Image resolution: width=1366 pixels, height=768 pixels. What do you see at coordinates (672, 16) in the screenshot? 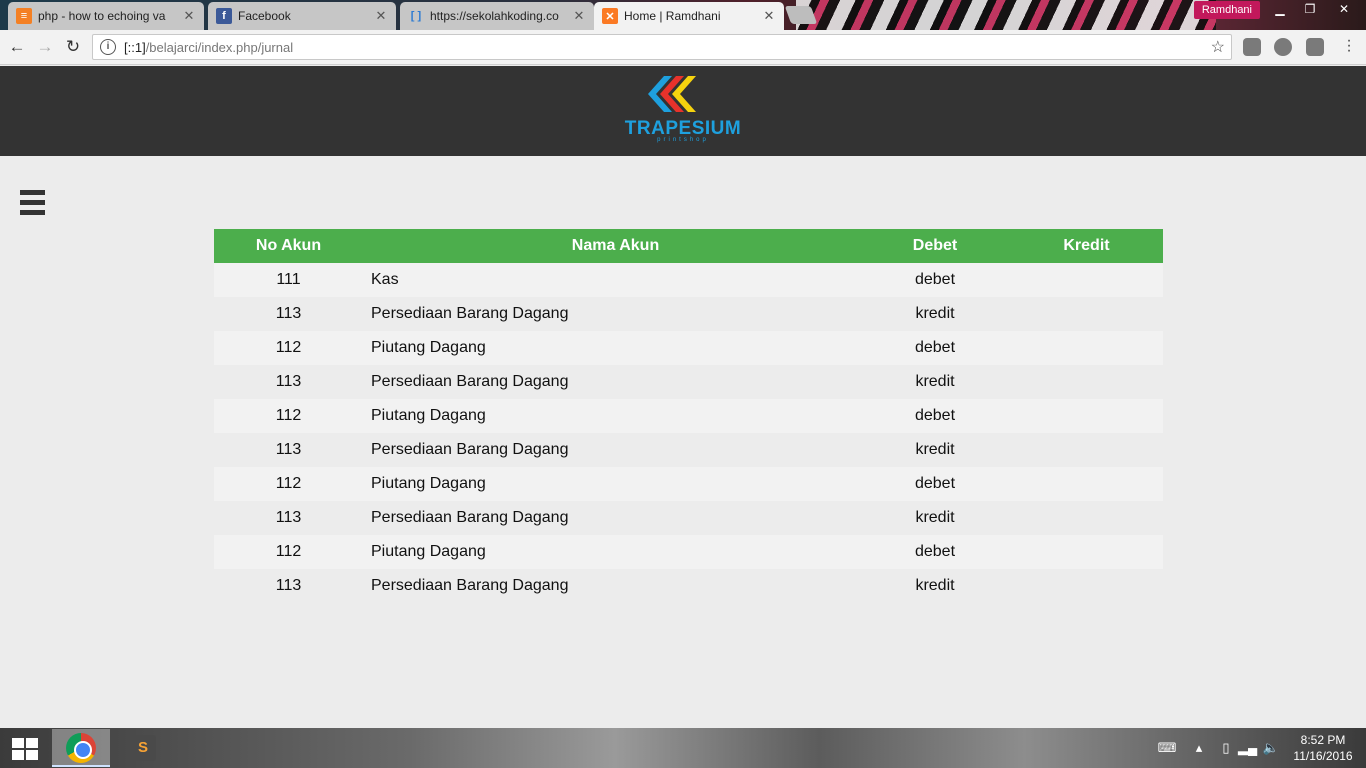
I see `tab-title: Home | Ramdhani` at bounding box center [672, 16].